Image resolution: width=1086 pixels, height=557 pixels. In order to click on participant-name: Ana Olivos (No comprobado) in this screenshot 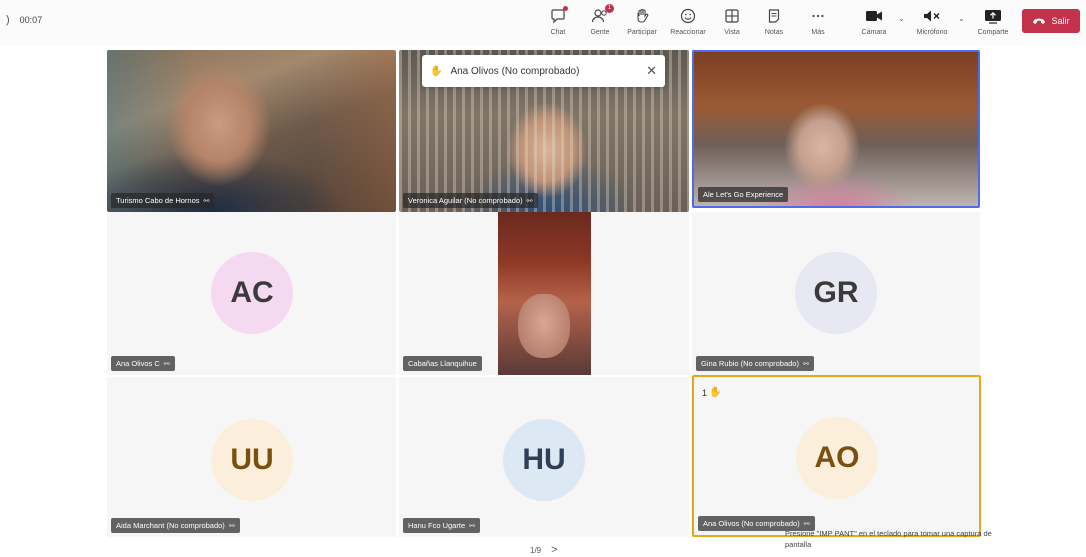, I will do `click(751, 523)`.